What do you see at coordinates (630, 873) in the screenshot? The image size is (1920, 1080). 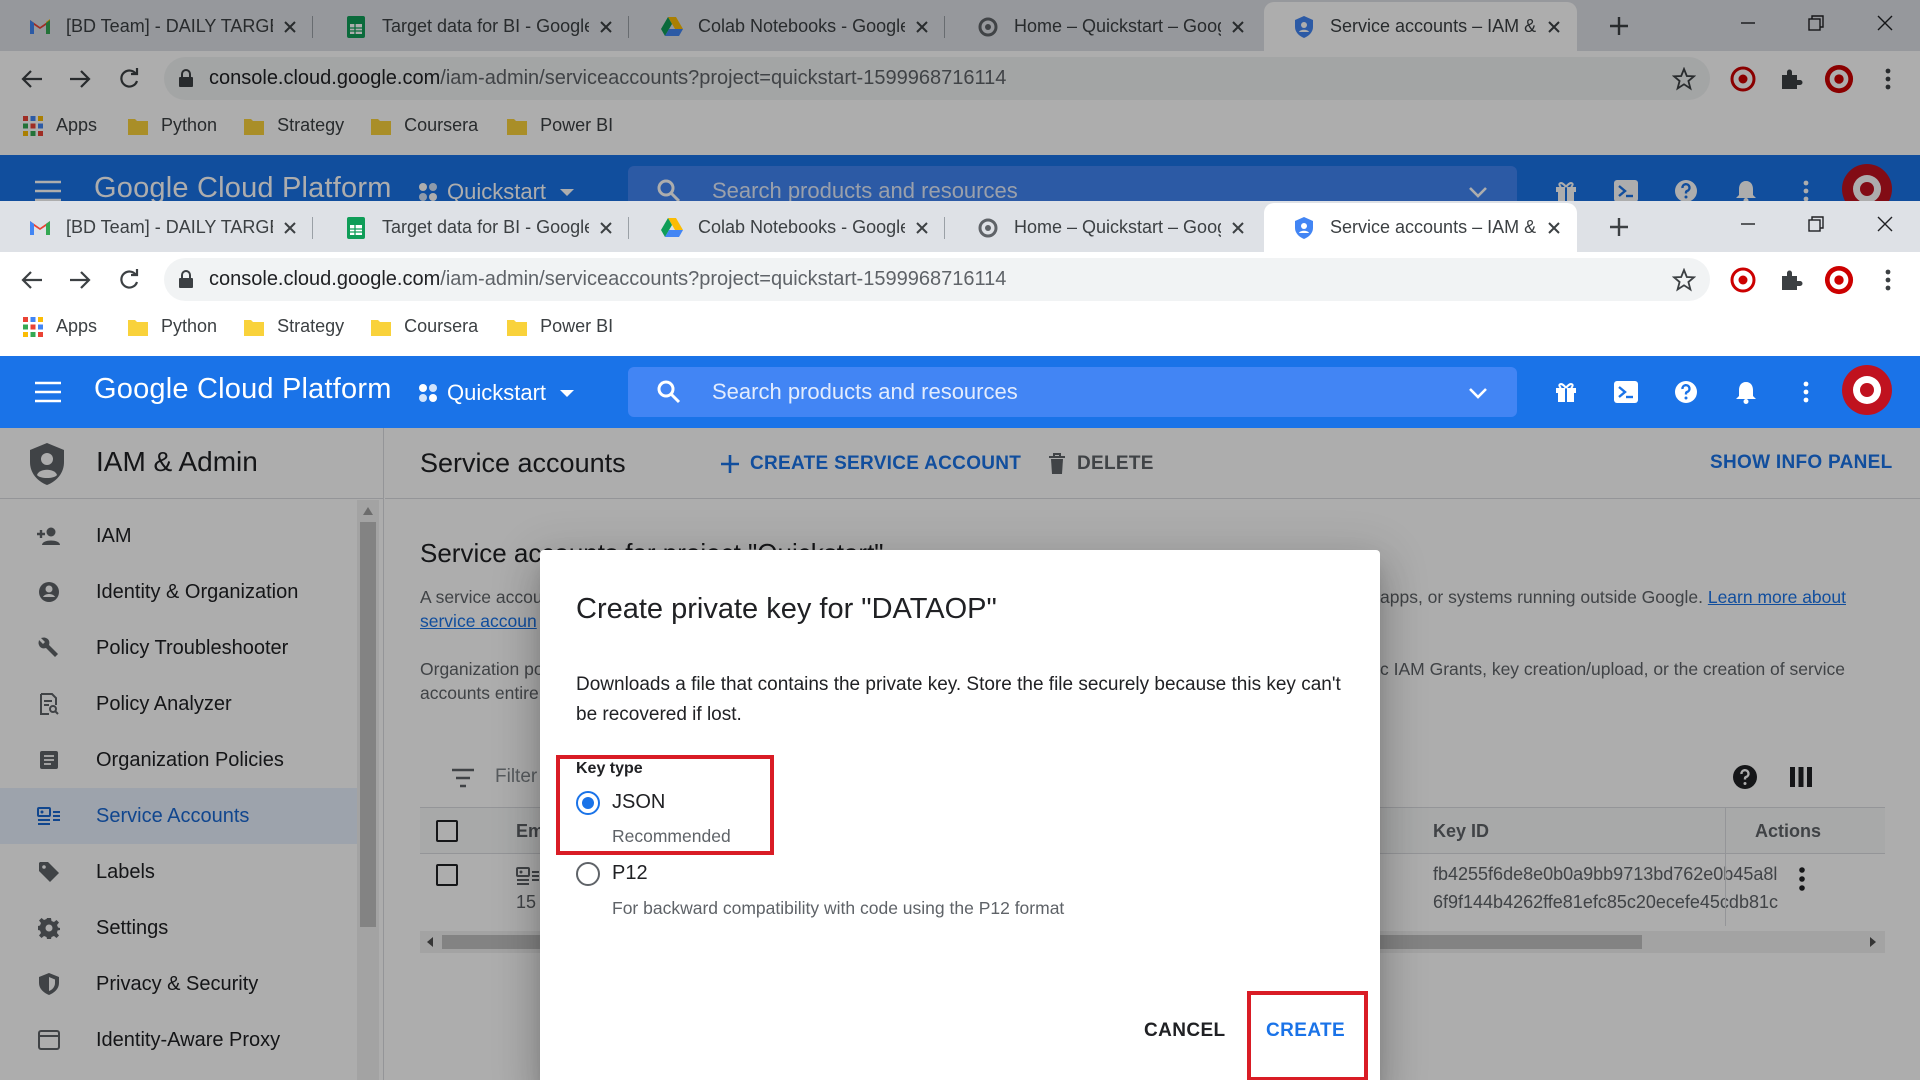 I see `p12-option-label: P12` at bounding box center [630, 873].